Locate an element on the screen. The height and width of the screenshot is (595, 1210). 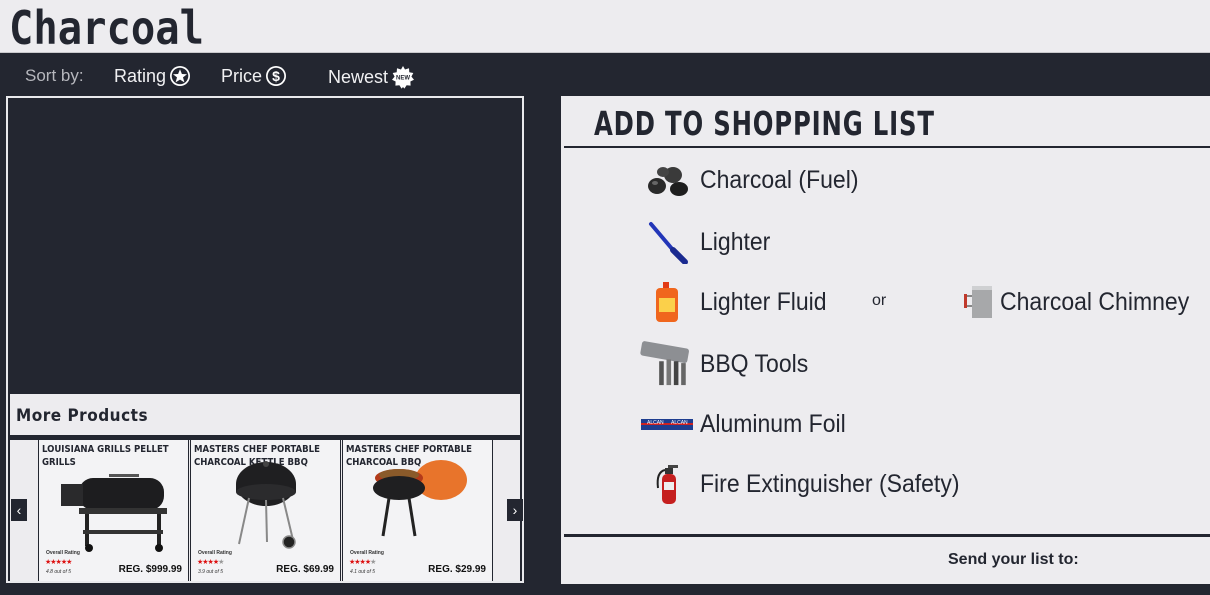
fire-extinguisher-icon is located at coordinates (666, 484).